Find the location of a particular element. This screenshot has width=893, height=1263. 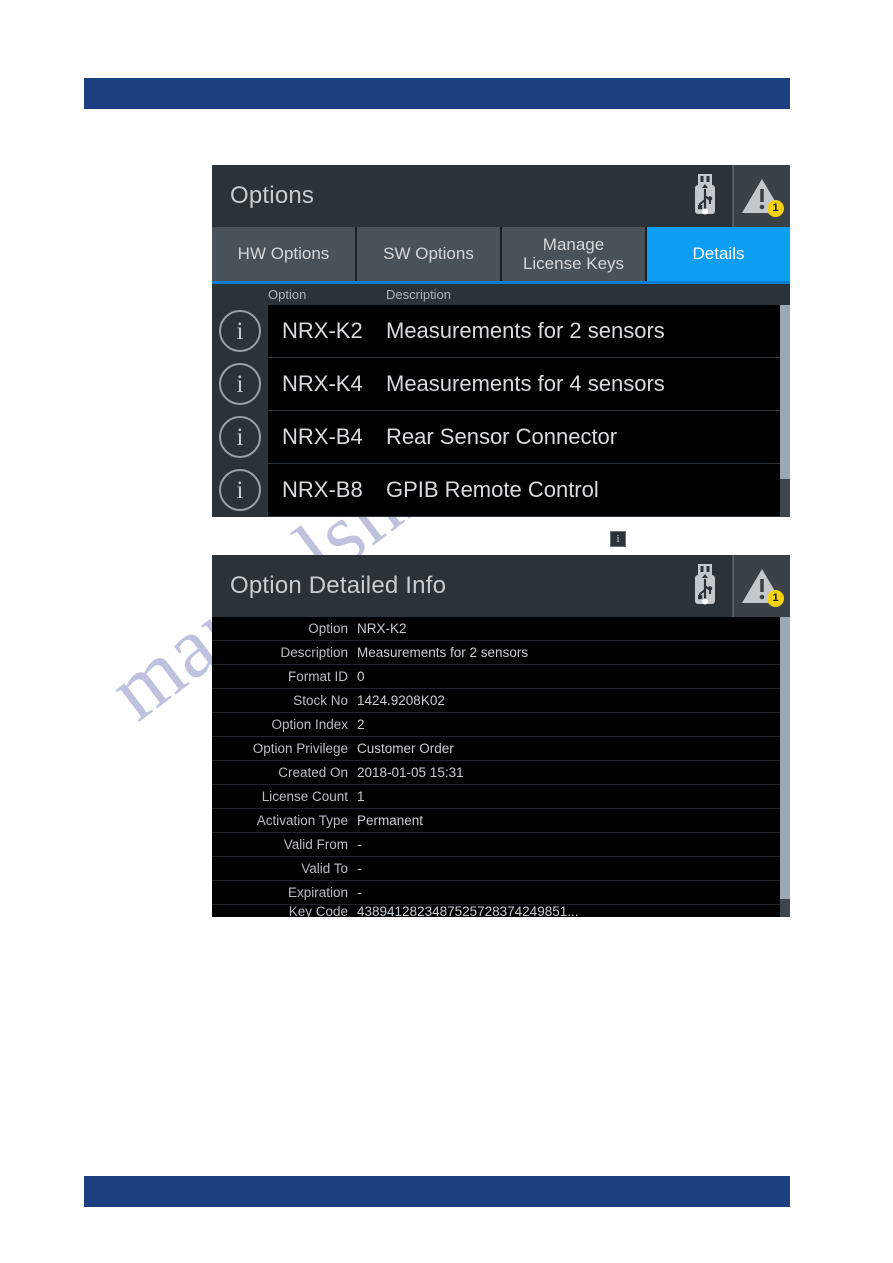

table-row: i NRX-B4 Rear Sensor Connector is located at coordinates (501, 437).